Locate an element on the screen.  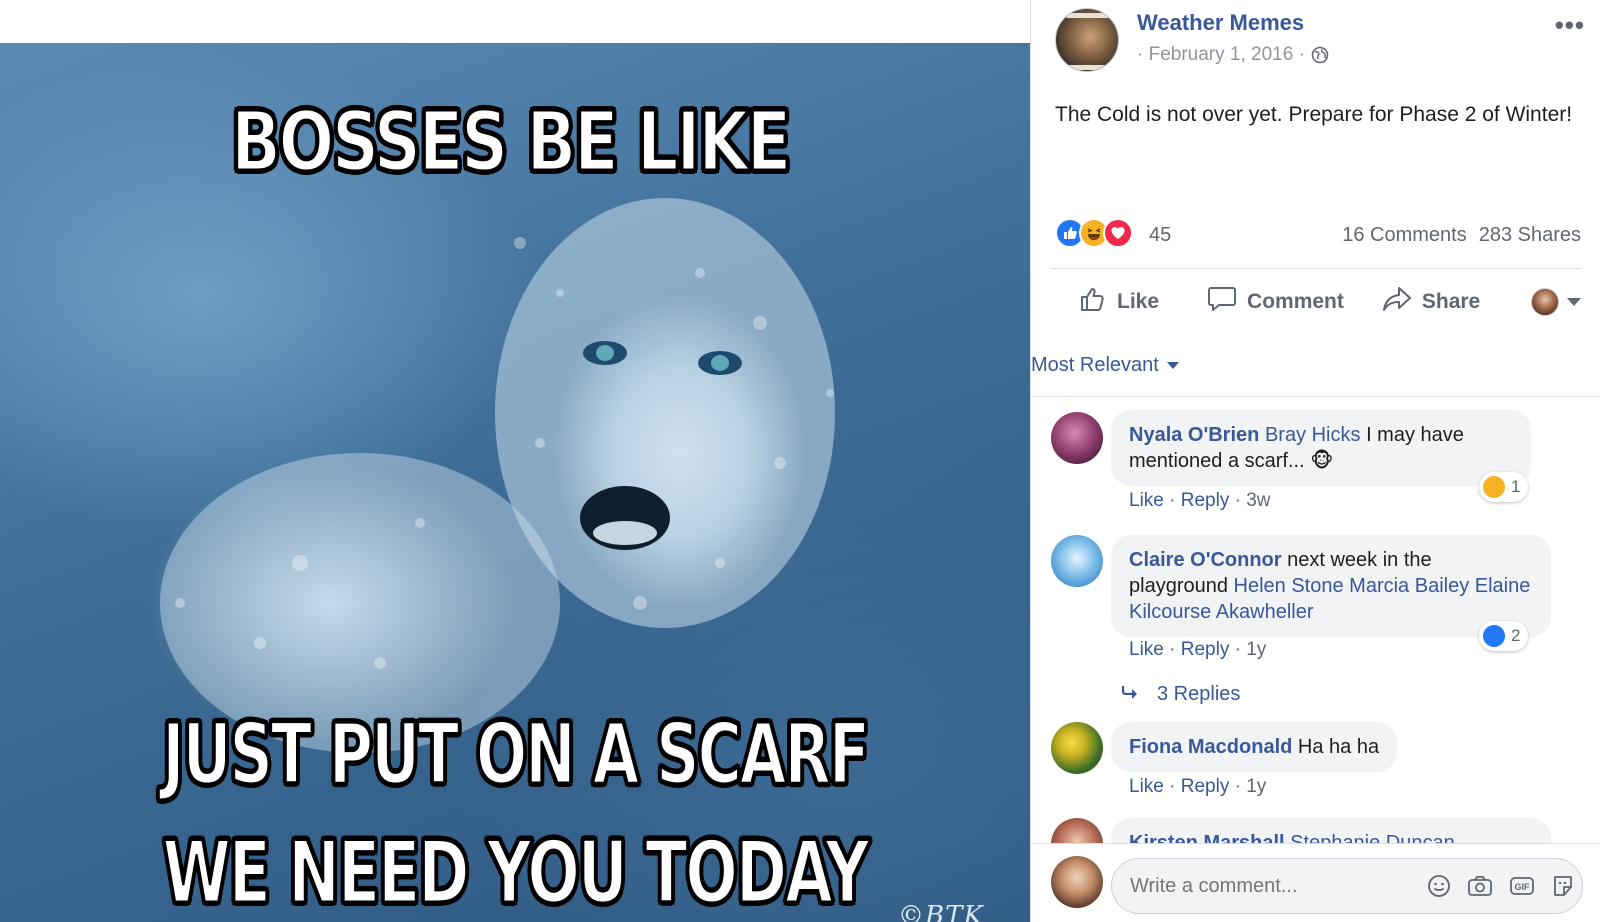
like-button-label: Like is located at coordinates (1138, 301).